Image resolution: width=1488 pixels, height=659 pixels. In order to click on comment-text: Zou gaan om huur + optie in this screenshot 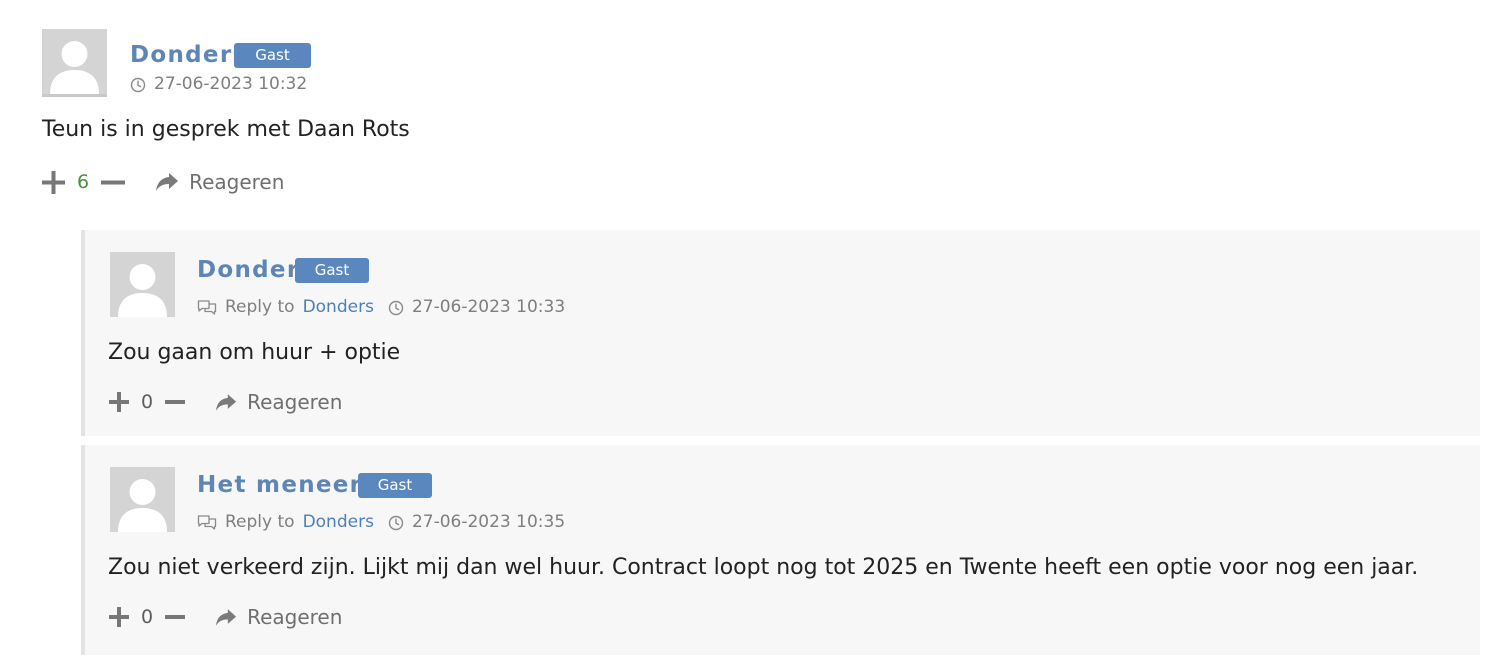, I will do `click(254, 352)`.